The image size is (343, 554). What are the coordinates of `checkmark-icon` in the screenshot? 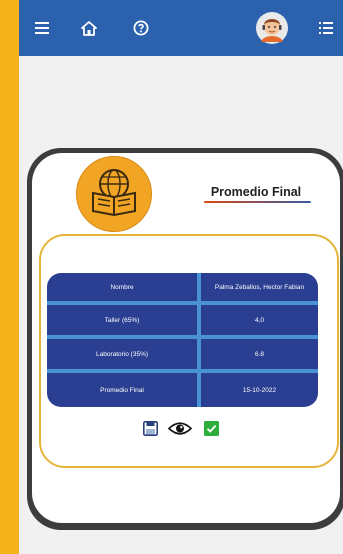 It's located at (211, 428).